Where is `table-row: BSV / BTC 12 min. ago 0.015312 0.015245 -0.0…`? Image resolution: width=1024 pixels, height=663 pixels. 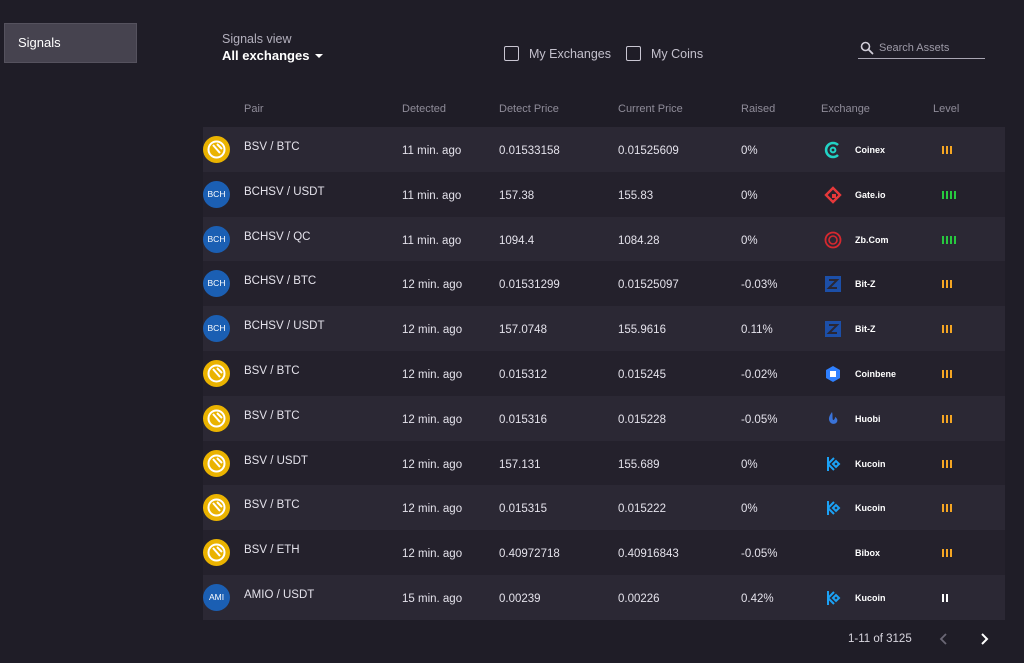 table-row: BSV / BTC 12 min. ago 0.015312 0.015245 -0.0… is located at coordinates (604, 373).